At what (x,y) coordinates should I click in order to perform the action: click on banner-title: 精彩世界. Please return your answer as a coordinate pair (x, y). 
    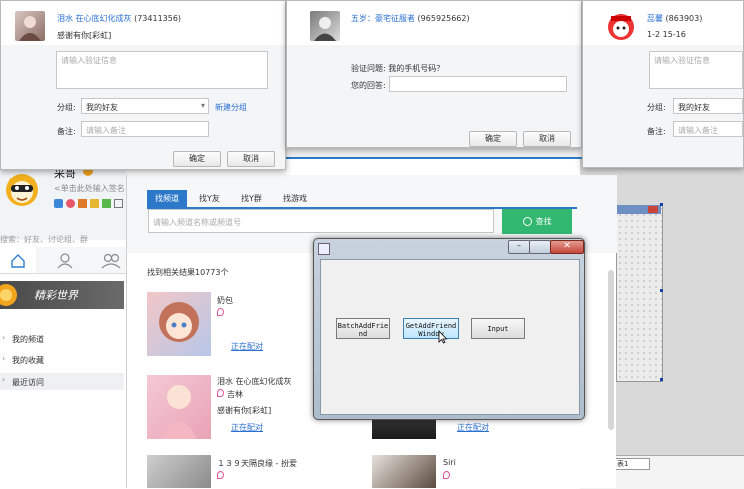
    Looking at the image, I should click on (56, 295).